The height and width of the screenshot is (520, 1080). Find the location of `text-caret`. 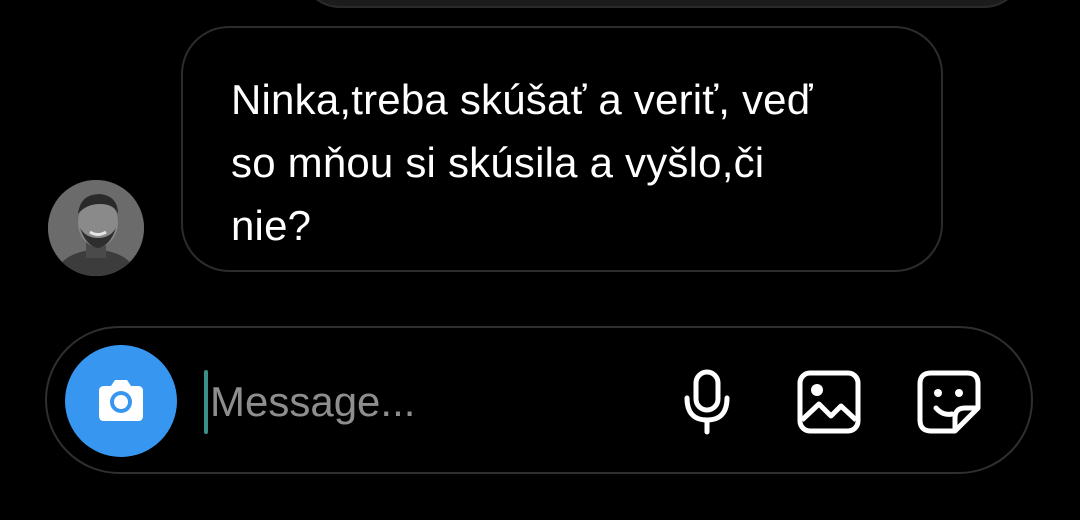

text-caret is located at coordinates (206, 402).